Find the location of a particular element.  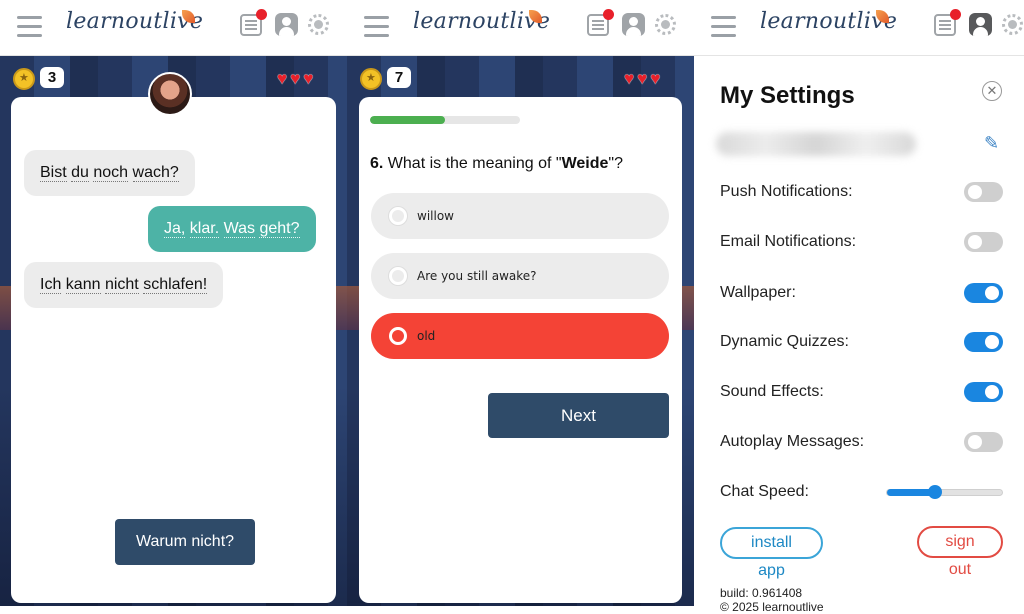

chat-word: Bist is located at coordinates (53, 173).